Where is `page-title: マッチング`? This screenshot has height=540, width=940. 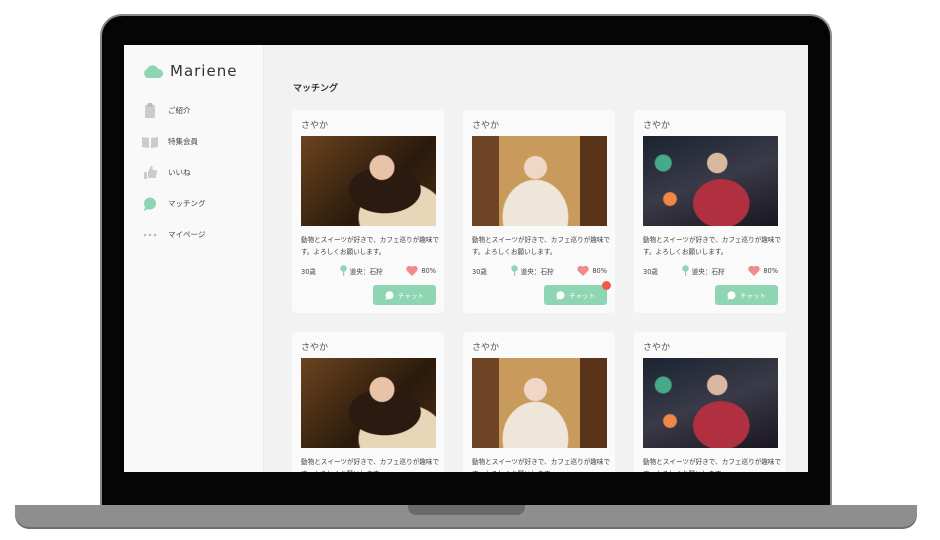
page-title: マッチング is located at coordinates (316, 89).